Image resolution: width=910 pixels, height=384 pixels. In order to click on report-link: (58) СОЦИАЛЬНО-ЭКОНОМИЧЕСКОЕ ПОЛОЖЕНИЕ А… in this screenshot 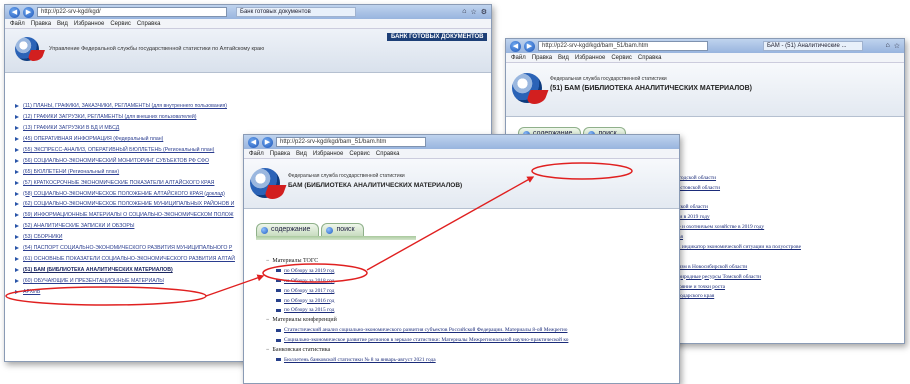, I will do `click(125, 193)`.